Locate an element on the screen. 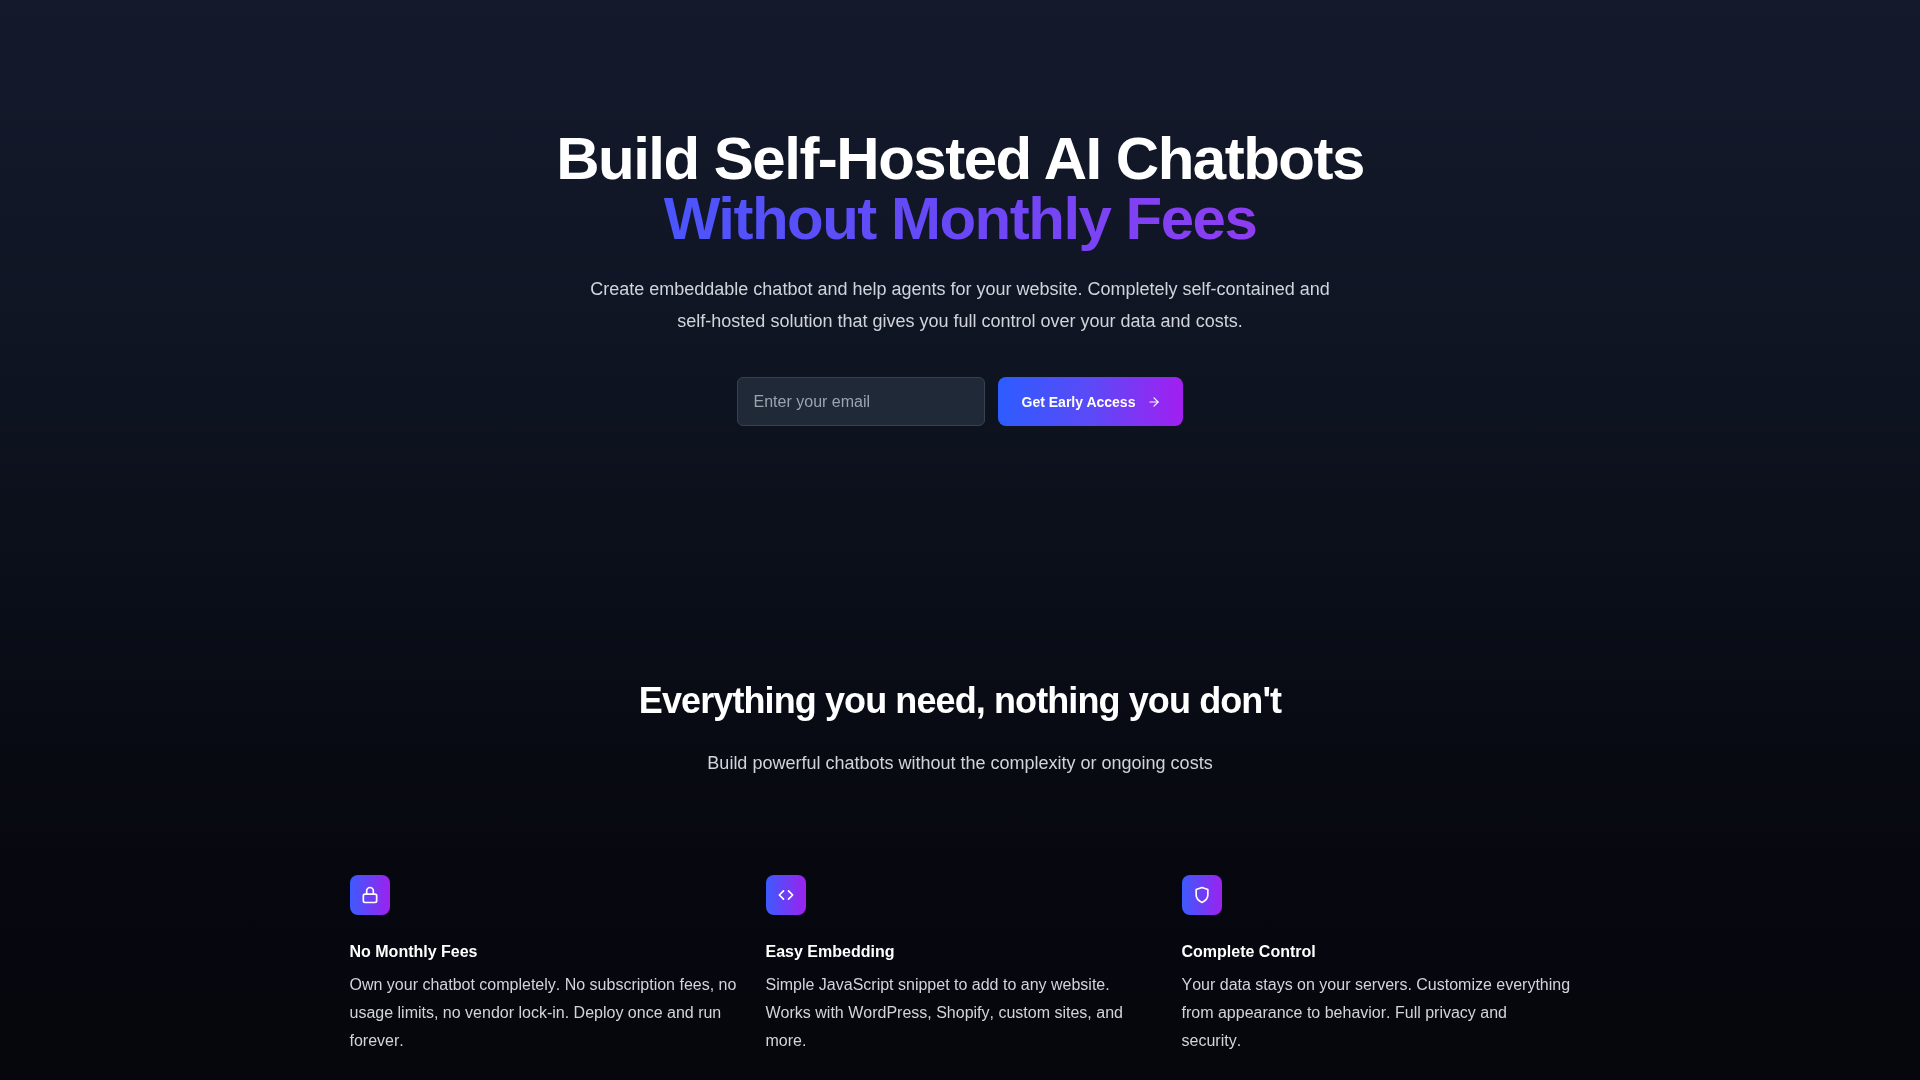 The width and height of the screenshot is (1920, 1080). shield-icon is located at coordinates (1201, 895).